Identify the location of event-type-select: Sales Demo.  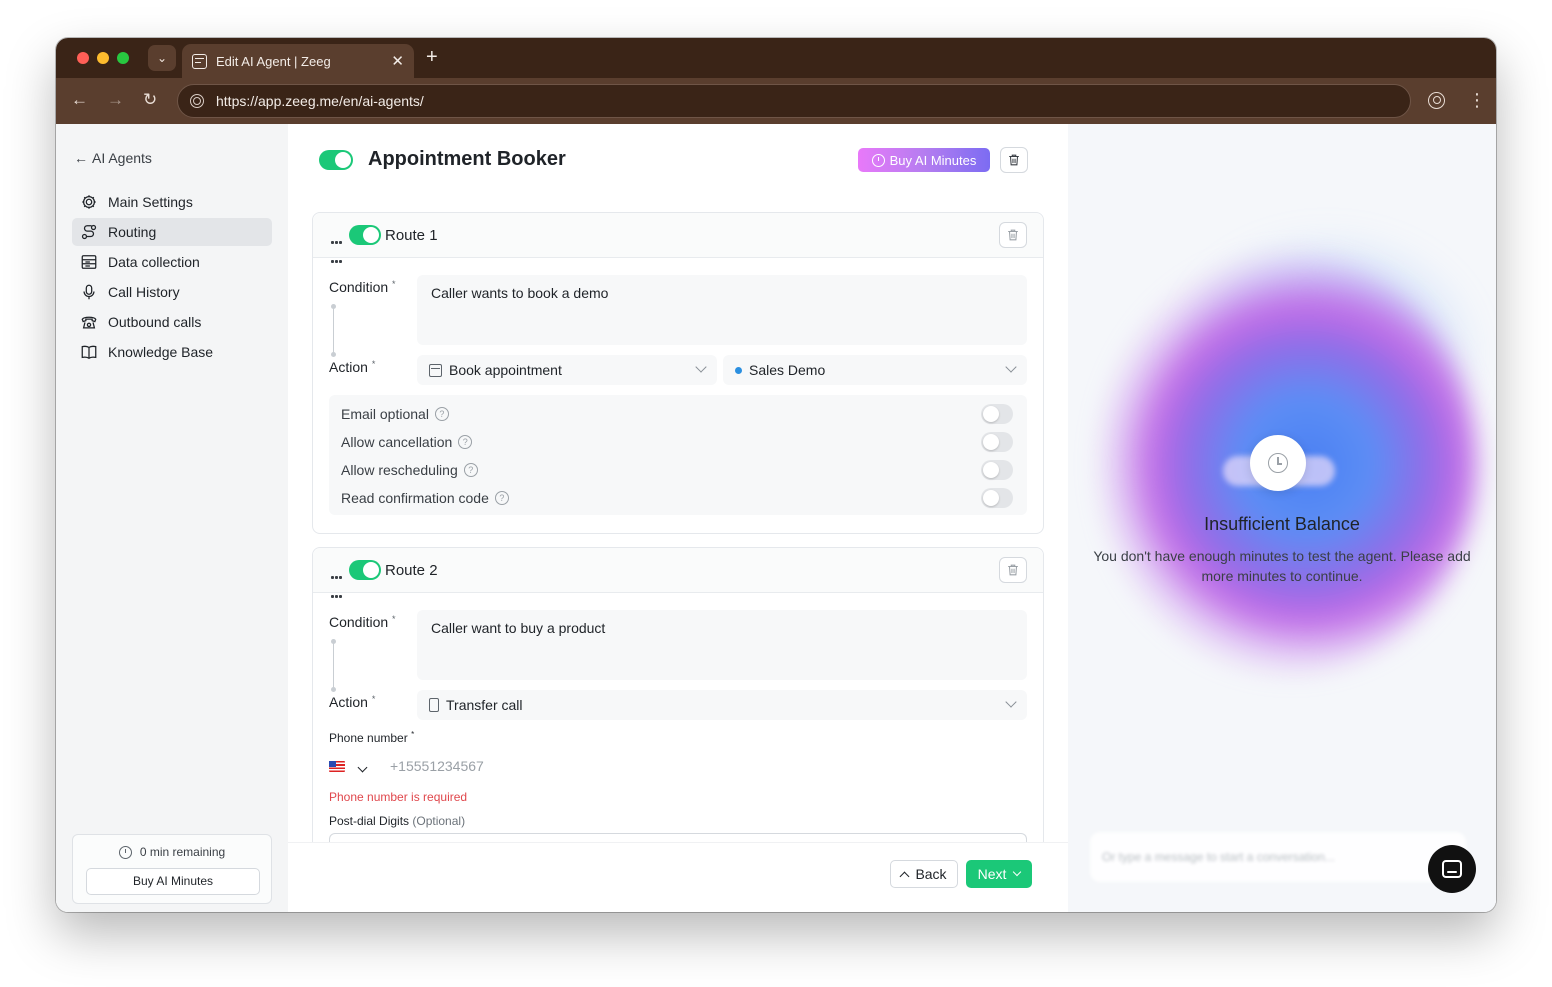
(875, 370).